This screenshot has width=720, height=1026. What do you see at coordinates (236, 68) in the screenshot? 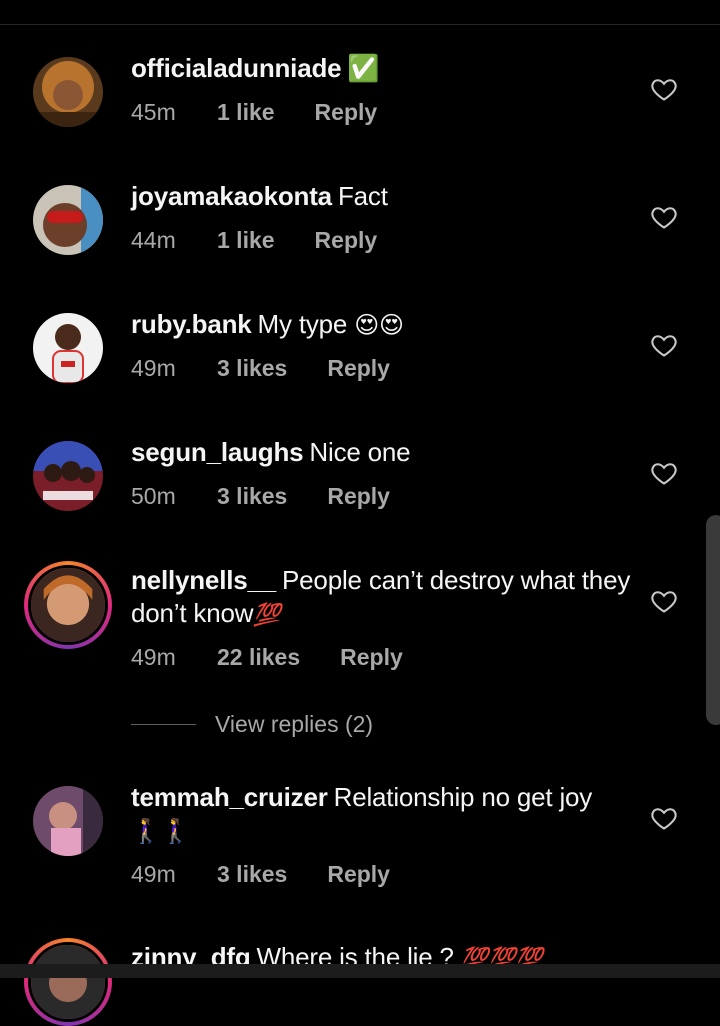
I see `username: officialadunniade` at bounding box center [236, 68].